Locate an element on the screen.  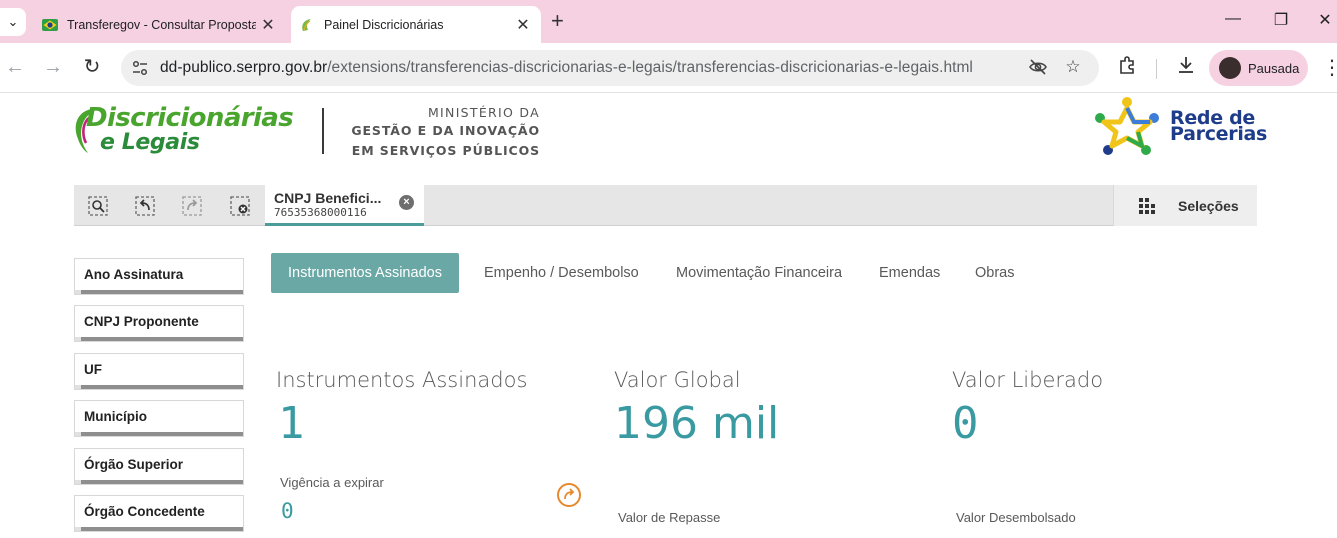
kpi-title-valor-global: Valor Global is located at coordinates (677, 380).